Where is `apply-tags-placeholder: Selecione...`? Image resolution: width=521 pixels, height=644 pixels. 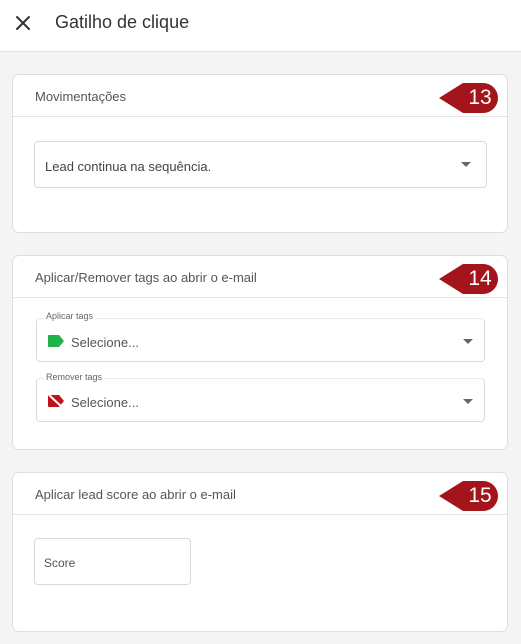 apply-tags-placeholder: Selecione... is located at coordinates (105, 342).